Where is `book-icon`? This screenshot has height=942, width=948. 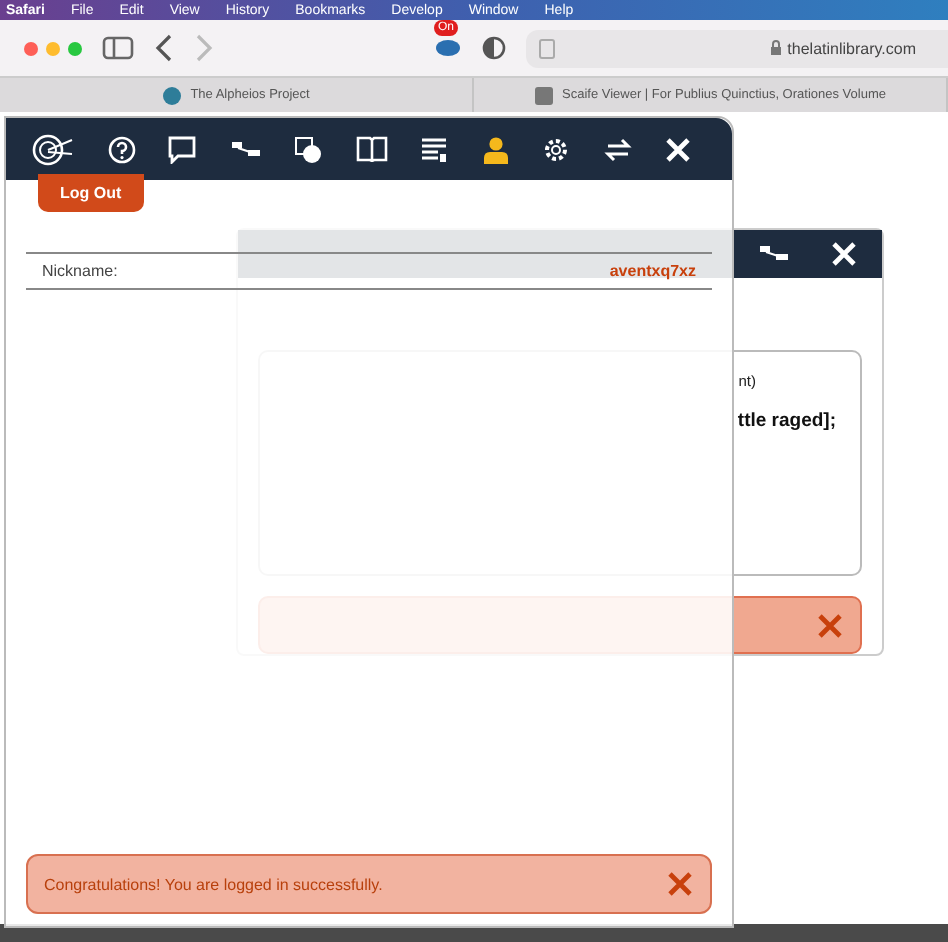
book-icon is located at coordinates (371, 149).